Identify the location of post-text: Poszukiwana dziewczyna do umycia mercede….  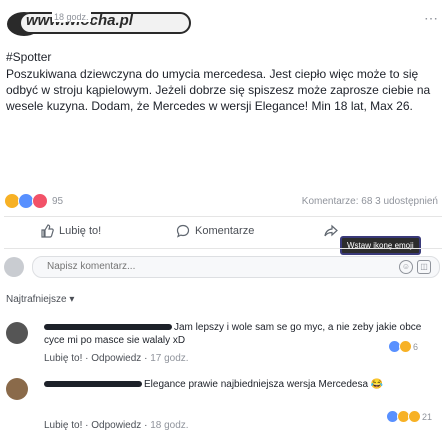
(218, 90).